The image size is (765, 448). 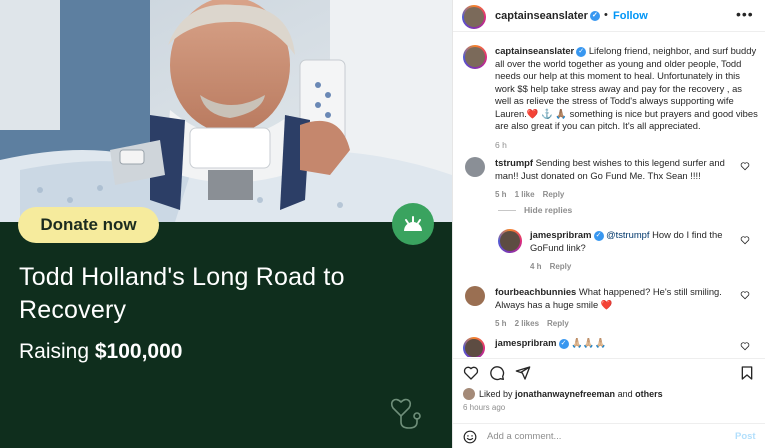 What do you see at coordinates (497, 394) in the screenshot?
I see `liked-by-prefix: Liked by` at bounding box center [497, 394].